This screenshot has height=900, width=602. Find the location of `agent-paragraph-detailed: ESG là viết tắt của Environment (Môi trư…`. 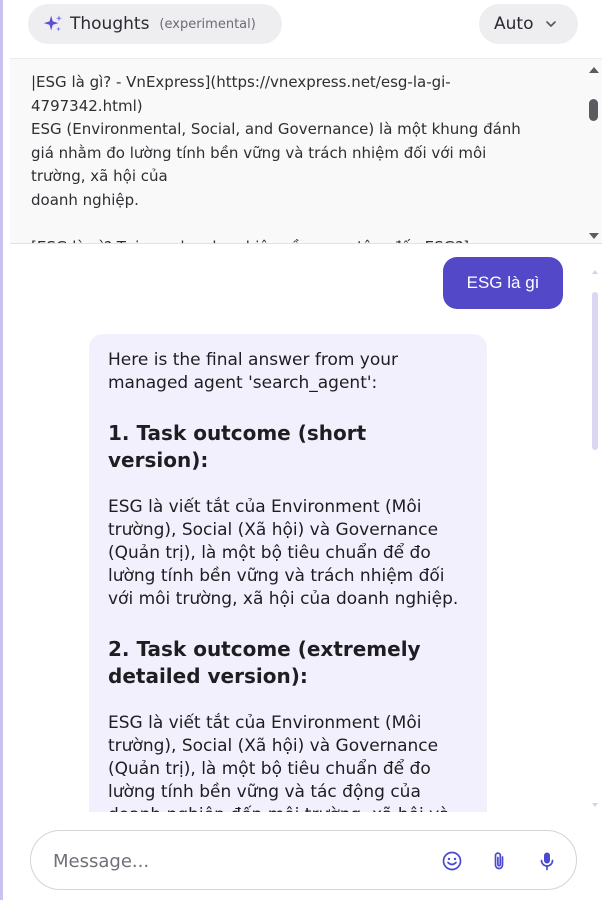

agent-paragraph-detailed: ESG là viết tắt của Environment (Môi trư… is located at coordinates (279, 769).